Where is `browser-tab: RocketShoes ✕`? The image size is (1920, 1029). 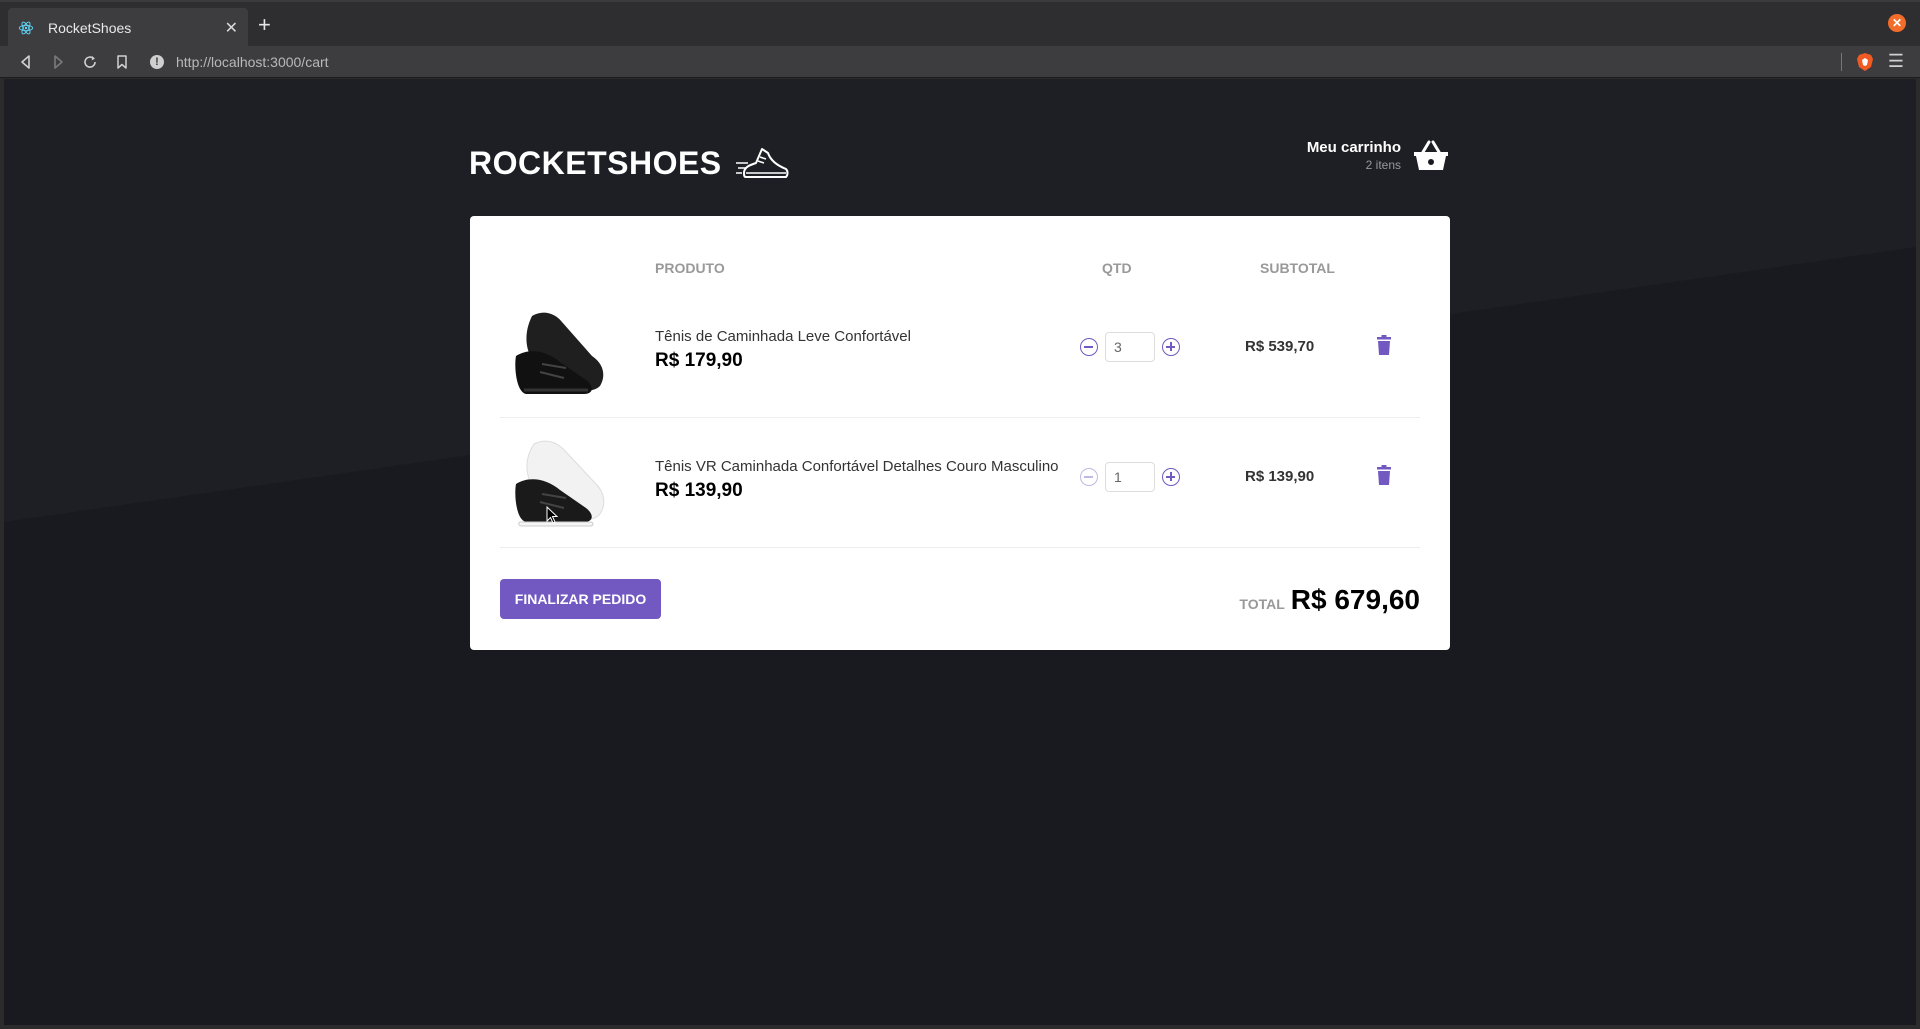 browser-tab: RocketShoes ✕ is located at coordinates (128, 28).